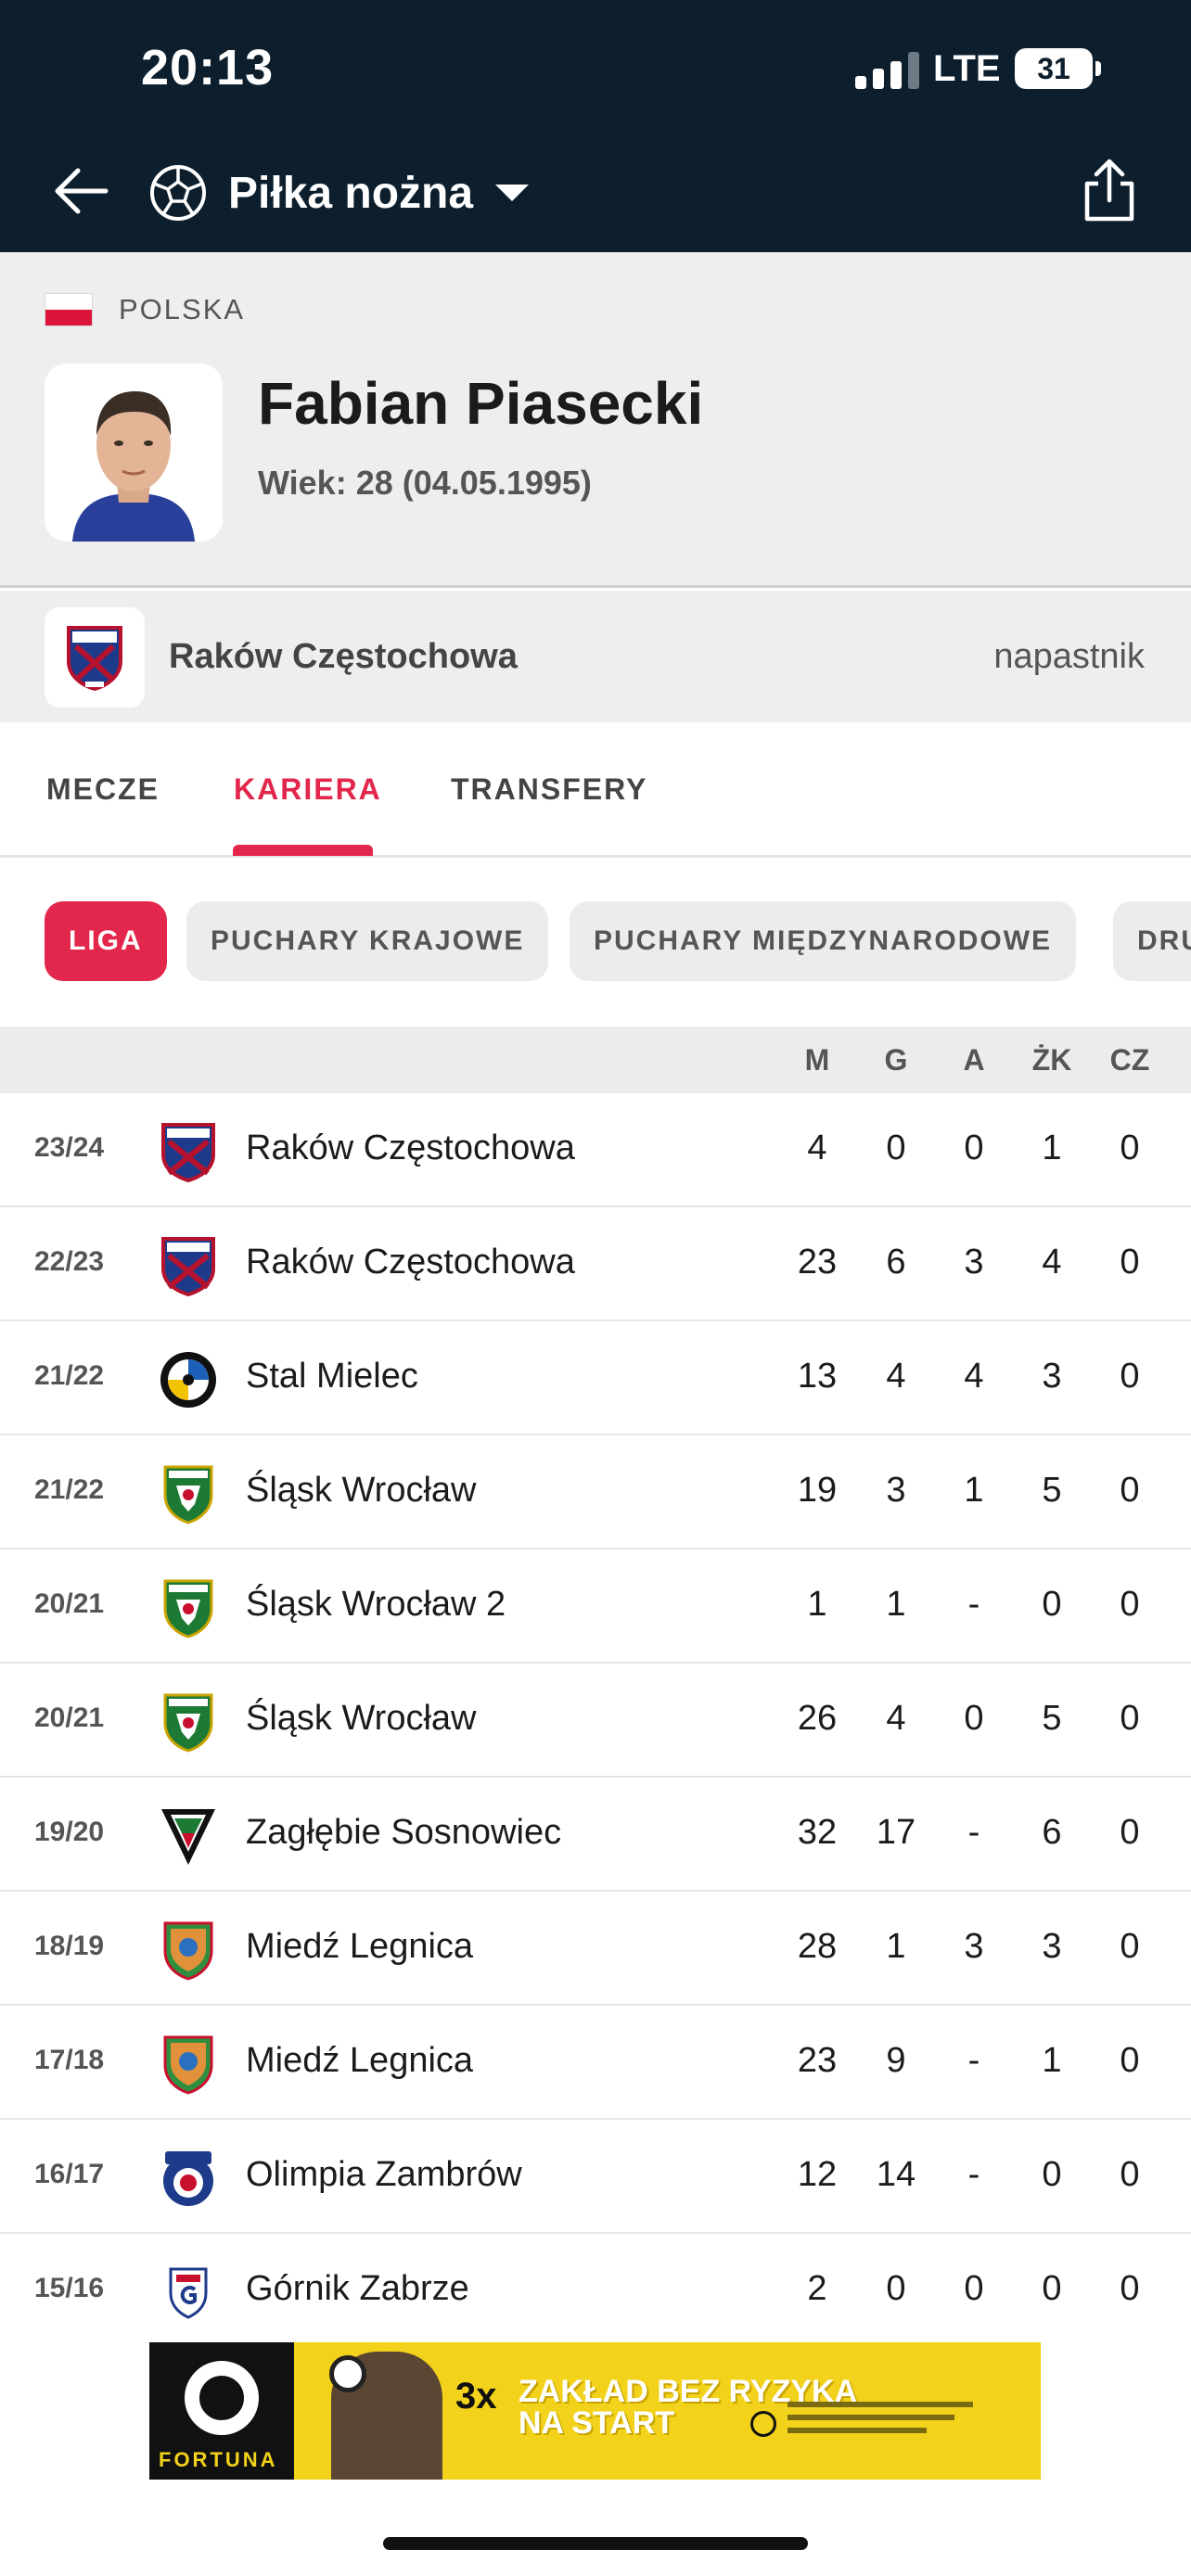  Describe the element at coordinates (595, 2411) in the screenshot. I see `ad-banner: FORTUNA 3x Zakład bez ryzyka na start` at that location.